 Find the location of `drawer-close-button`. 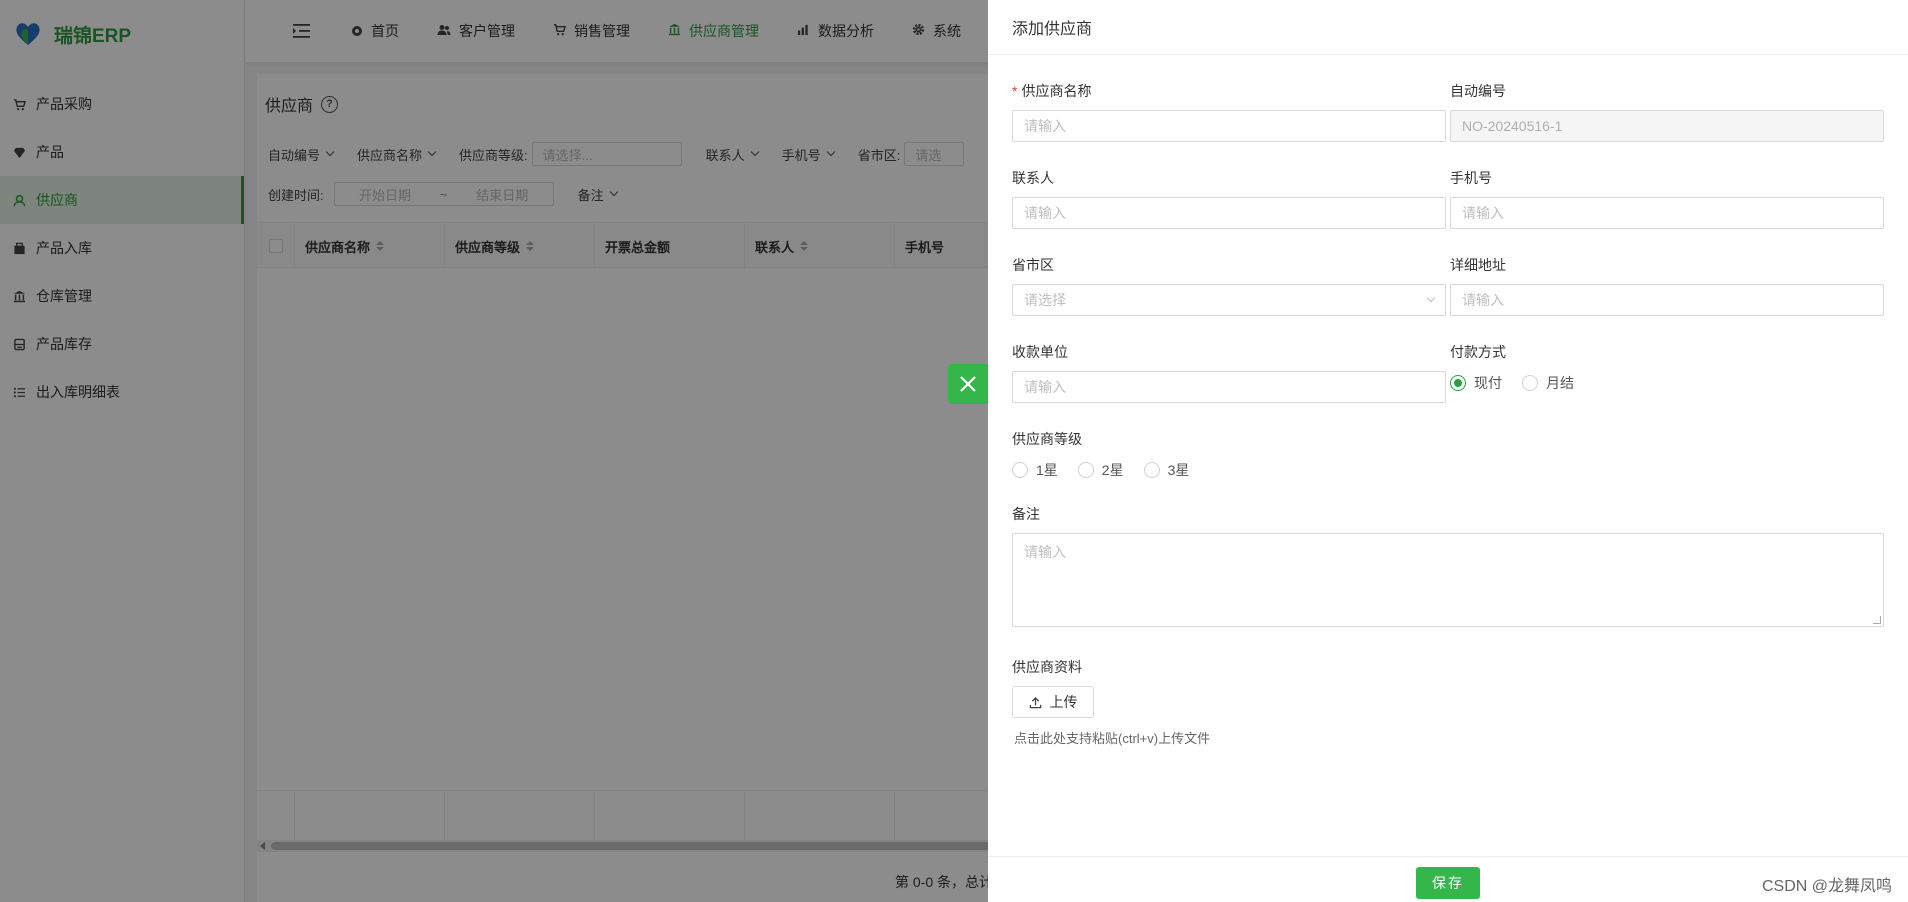

drawer-close-button is located at coordinates (968, 384).